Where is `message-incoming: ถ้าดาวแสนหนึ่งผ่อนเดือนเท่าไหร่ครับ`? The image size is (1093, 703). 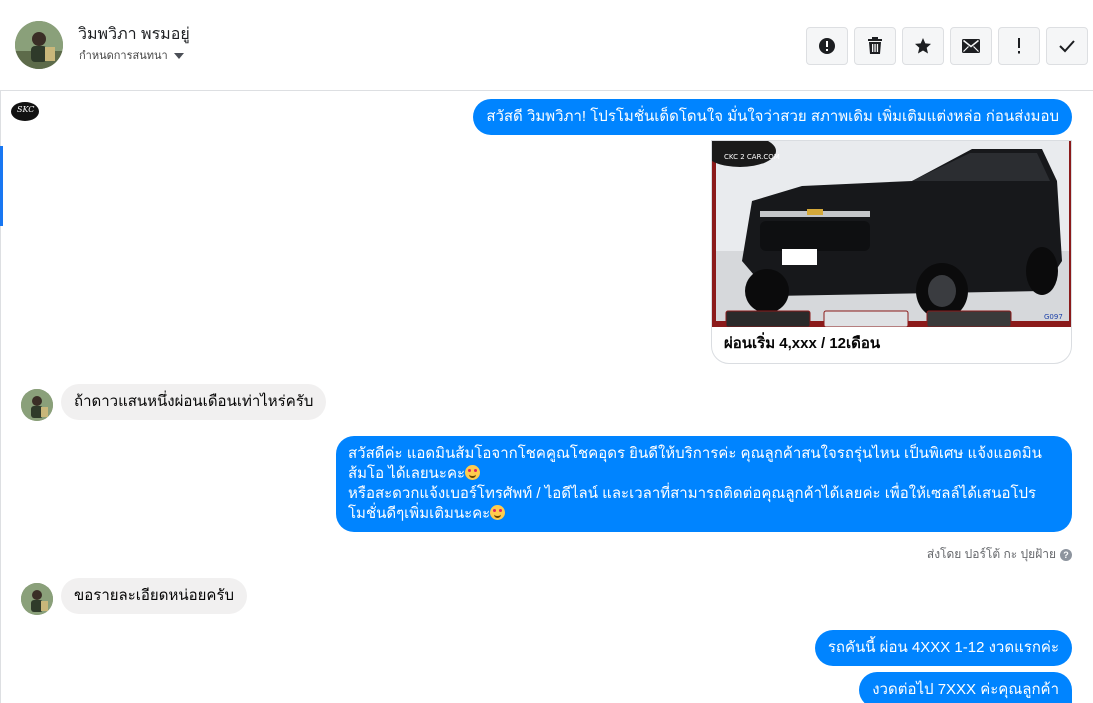 message-incoming: ถ้าดาวแสนหนึ่งผ่อนเดือนเท่าไหร่ครับ is located at coordinates (194, 402).